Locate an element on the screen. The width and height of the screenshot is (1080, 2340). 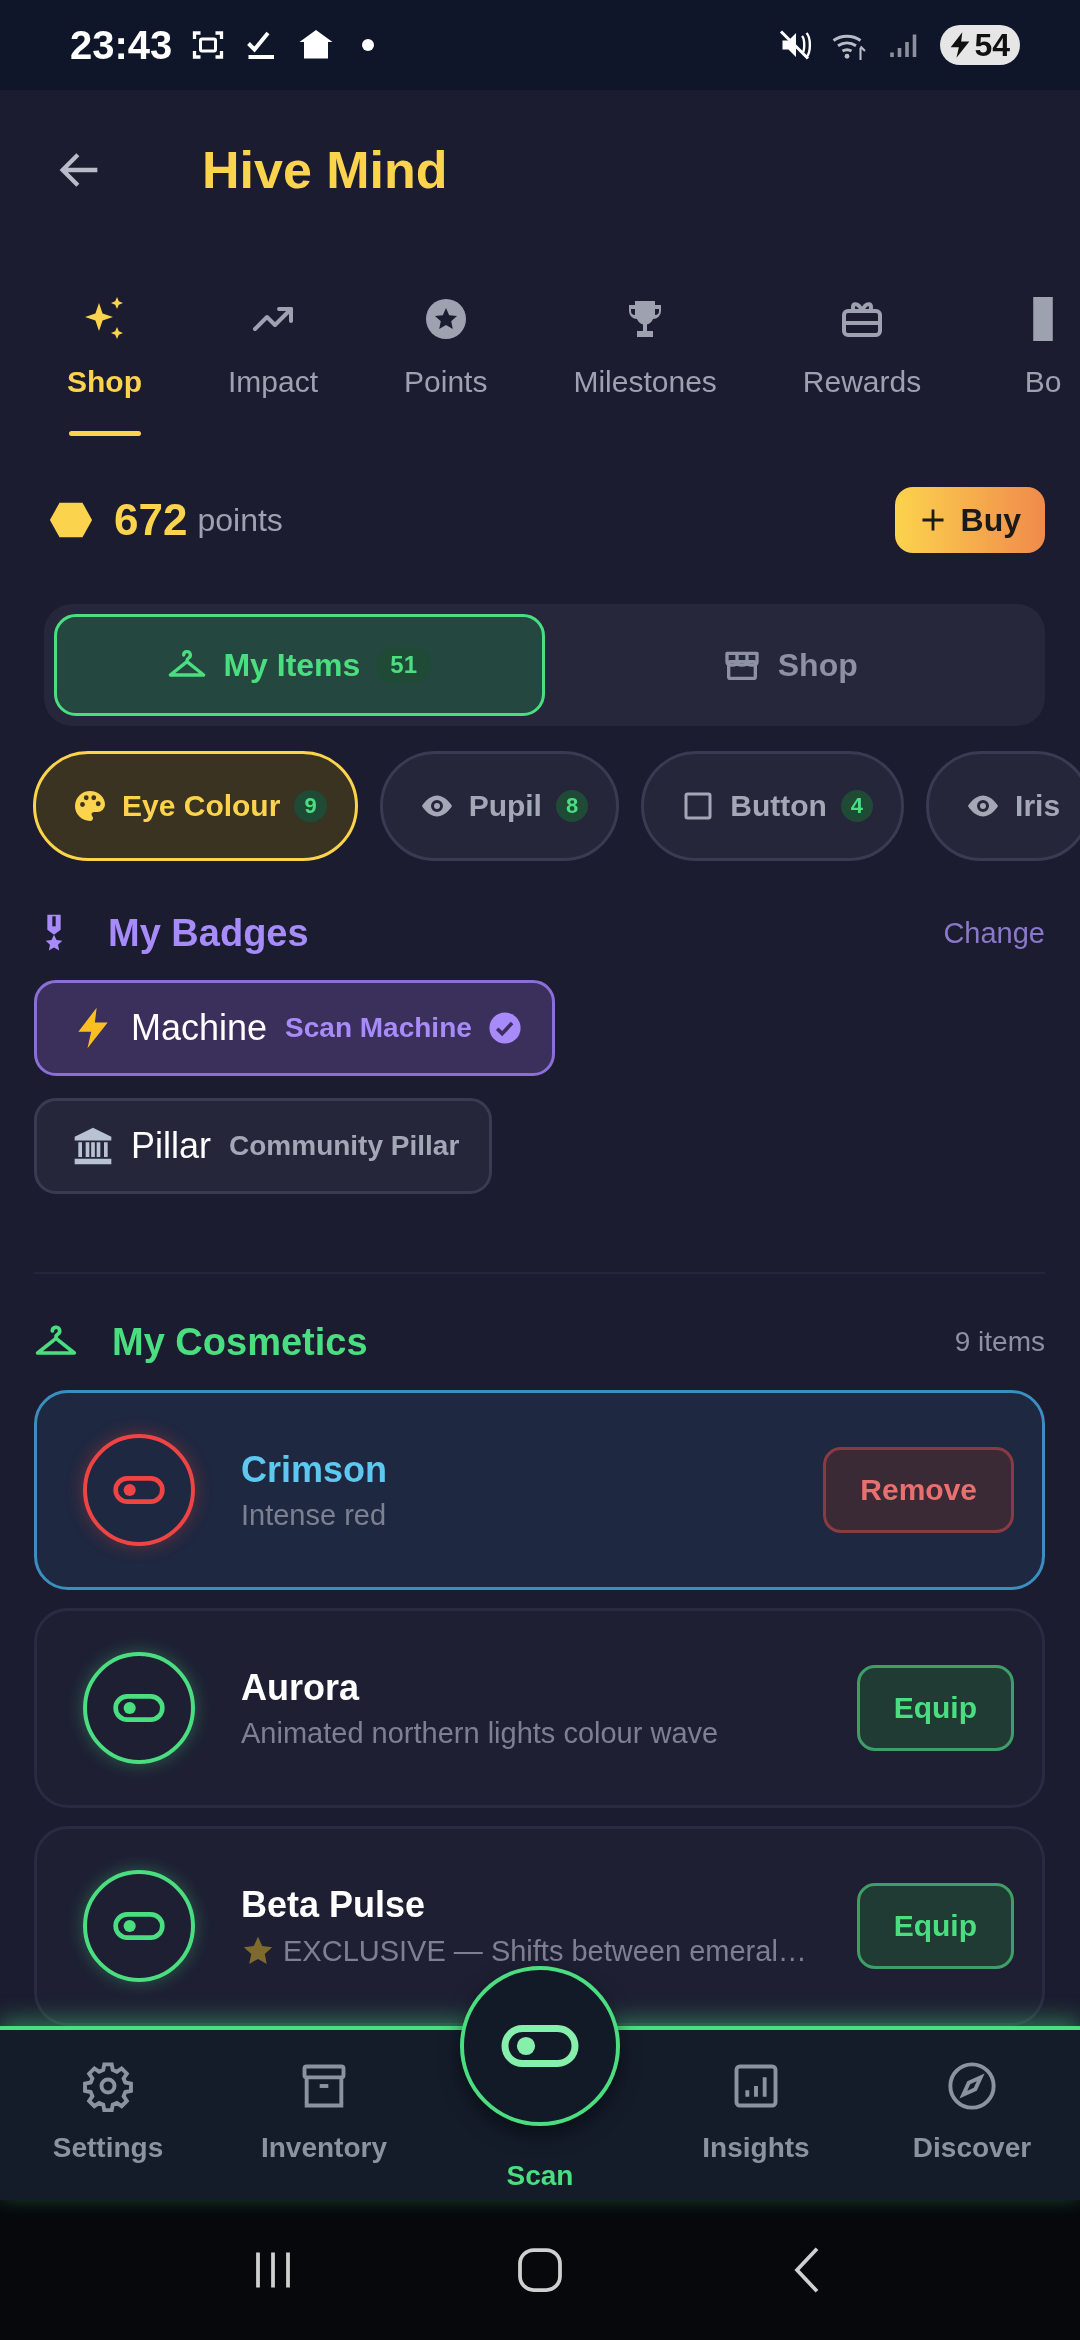
battery-level: 54 is located at coordinates (992, 45).